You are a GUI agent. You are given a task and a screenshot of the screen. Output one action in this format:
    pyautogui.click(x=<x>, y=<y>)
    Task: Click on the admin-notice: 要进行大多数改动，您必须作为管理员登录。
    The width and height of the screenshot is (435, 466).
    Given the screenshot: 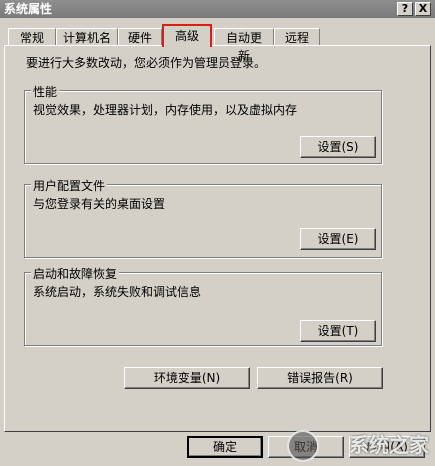 What is the action you would take?
    pyautogui.click(x=146, y=63)
    